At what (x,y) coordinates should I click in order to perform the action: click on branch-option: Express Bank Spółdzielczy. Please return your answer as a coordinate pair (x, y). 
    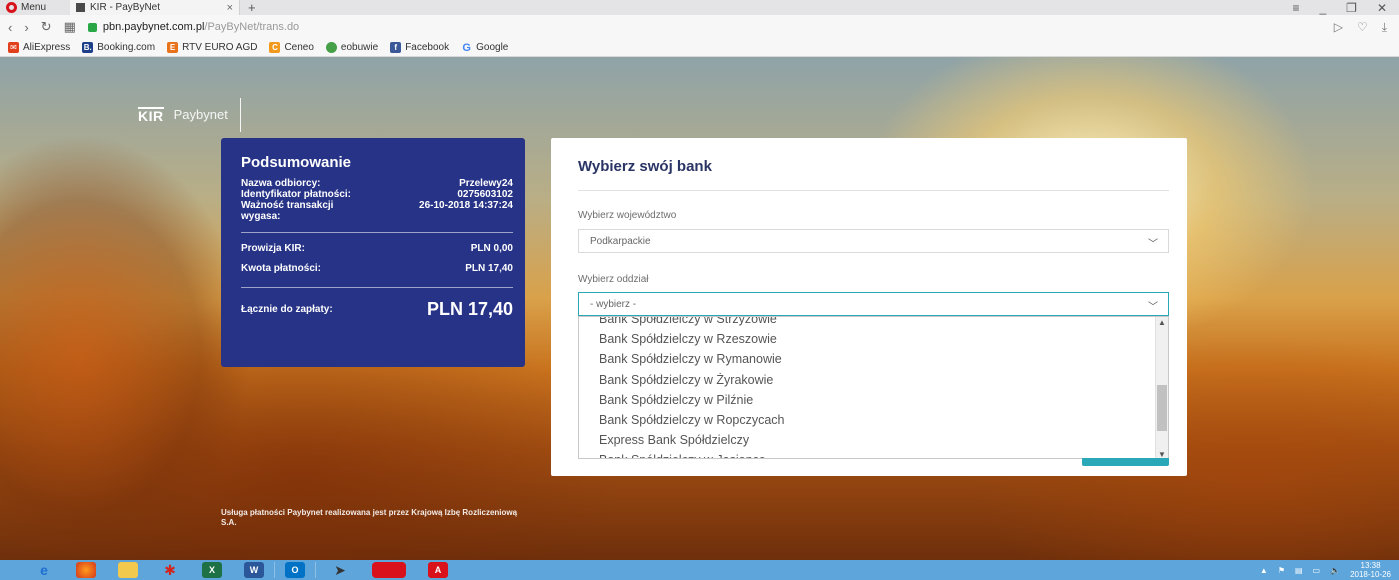
    Looking at the image, I should click on (867, 440).